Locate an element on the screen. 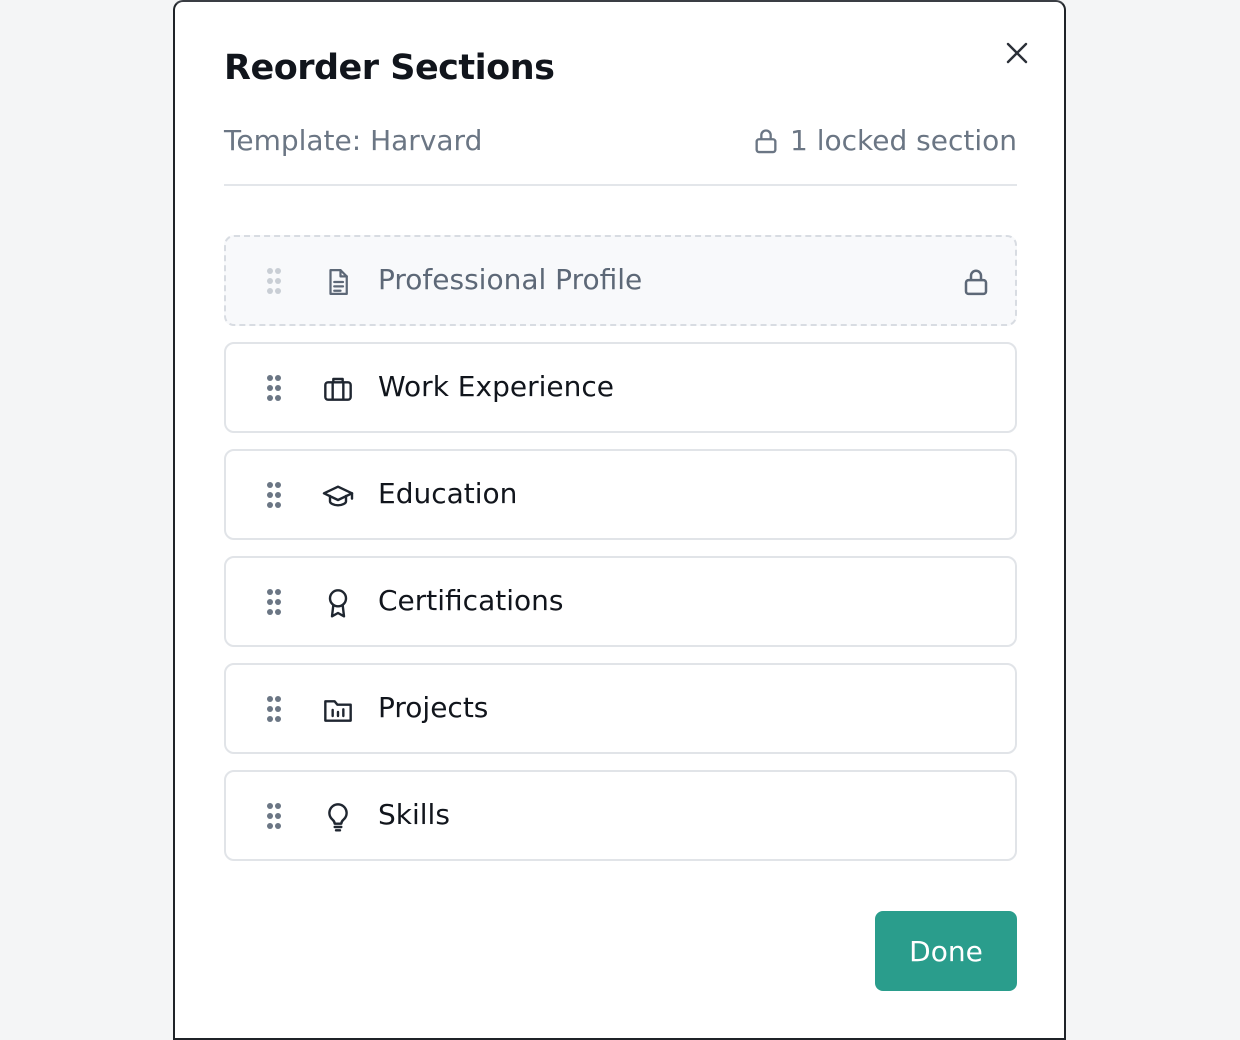  section-row-professional-profile: Professional Profile is located at coordinates (620, 280).